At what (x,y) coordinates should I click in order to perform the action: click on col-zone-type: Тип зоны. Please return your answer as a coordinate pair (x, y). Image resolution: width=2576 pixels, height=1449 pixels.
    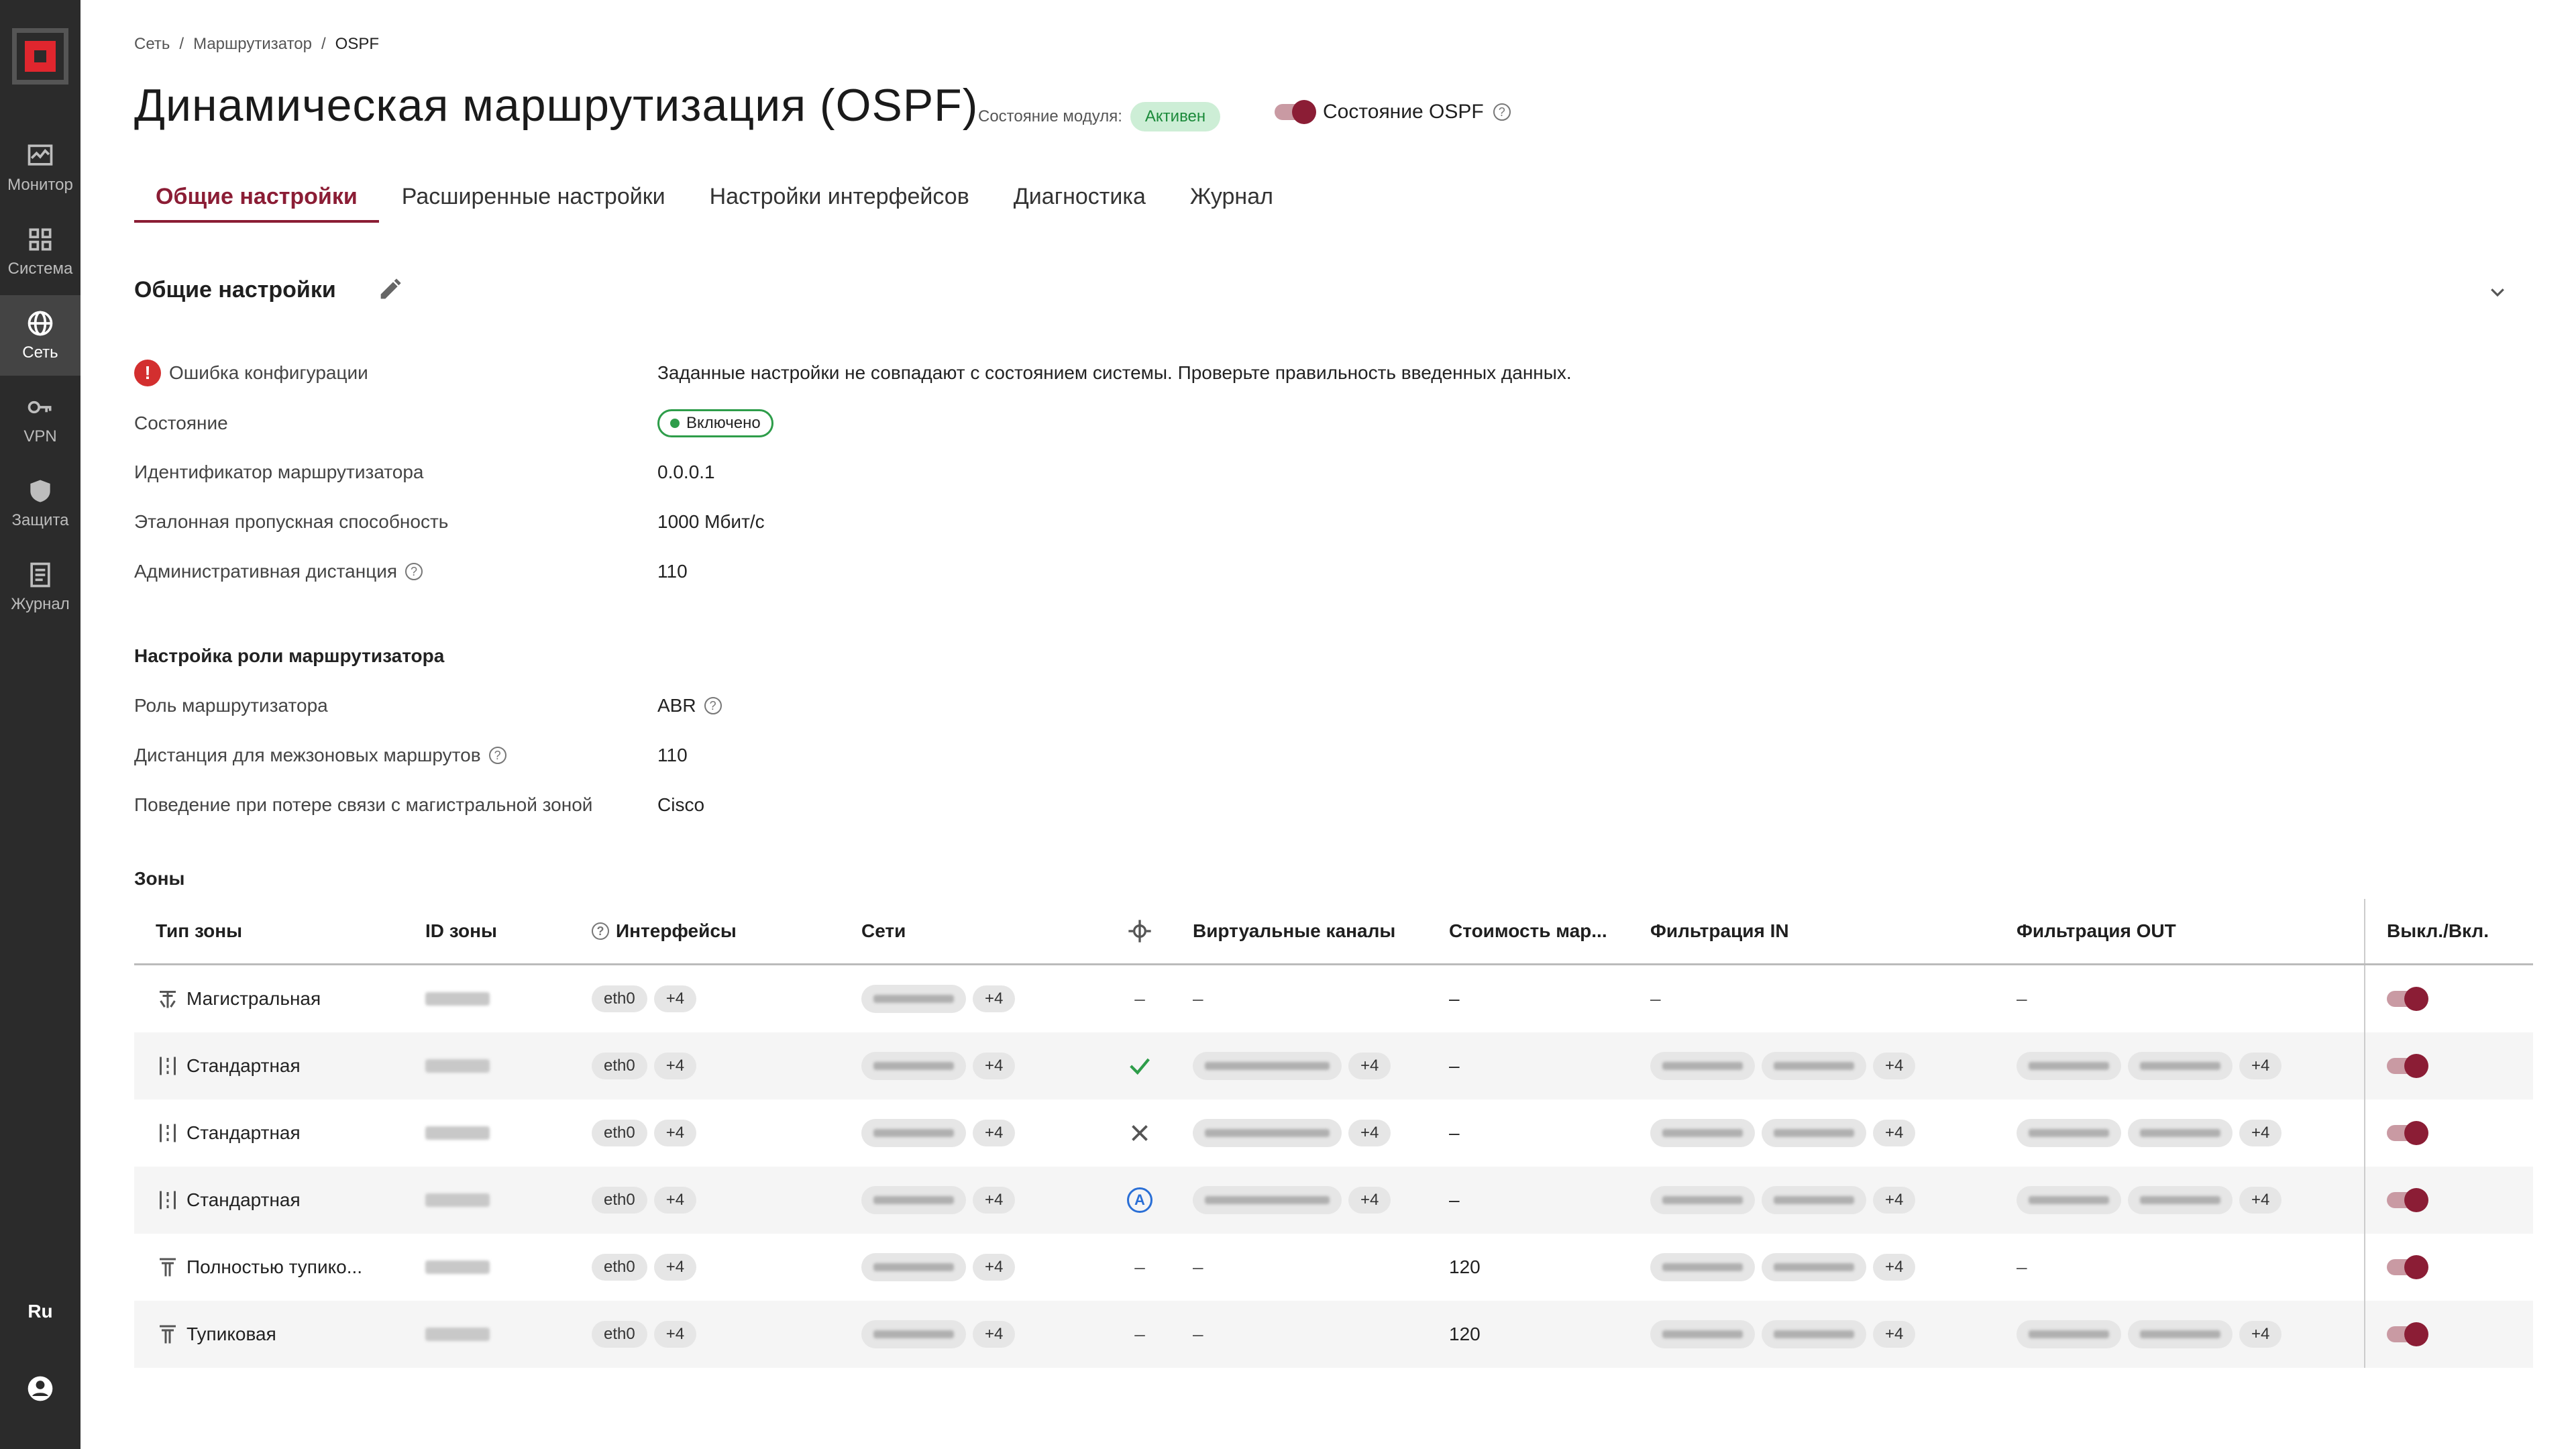
    Looking at the image, I should click on (269, 931).